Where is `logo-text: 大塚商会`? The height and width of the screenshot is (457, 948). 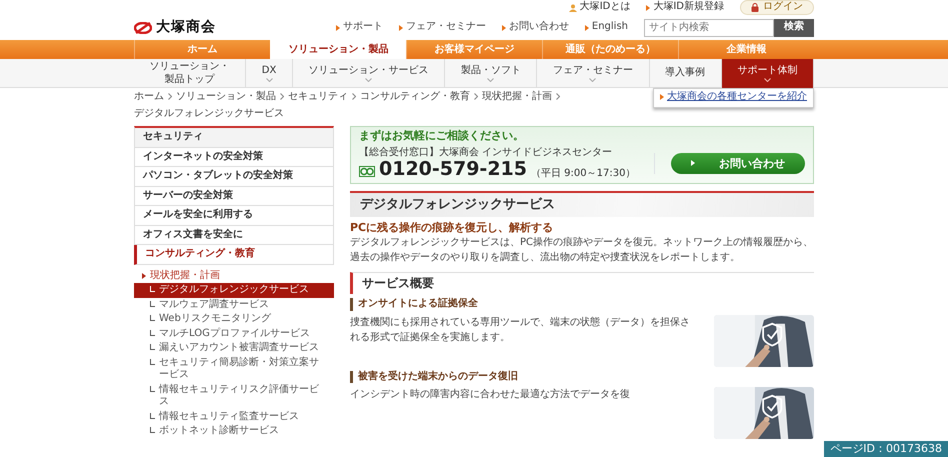
logo-text: 大塚商会 is located at coordinates (186, 27).